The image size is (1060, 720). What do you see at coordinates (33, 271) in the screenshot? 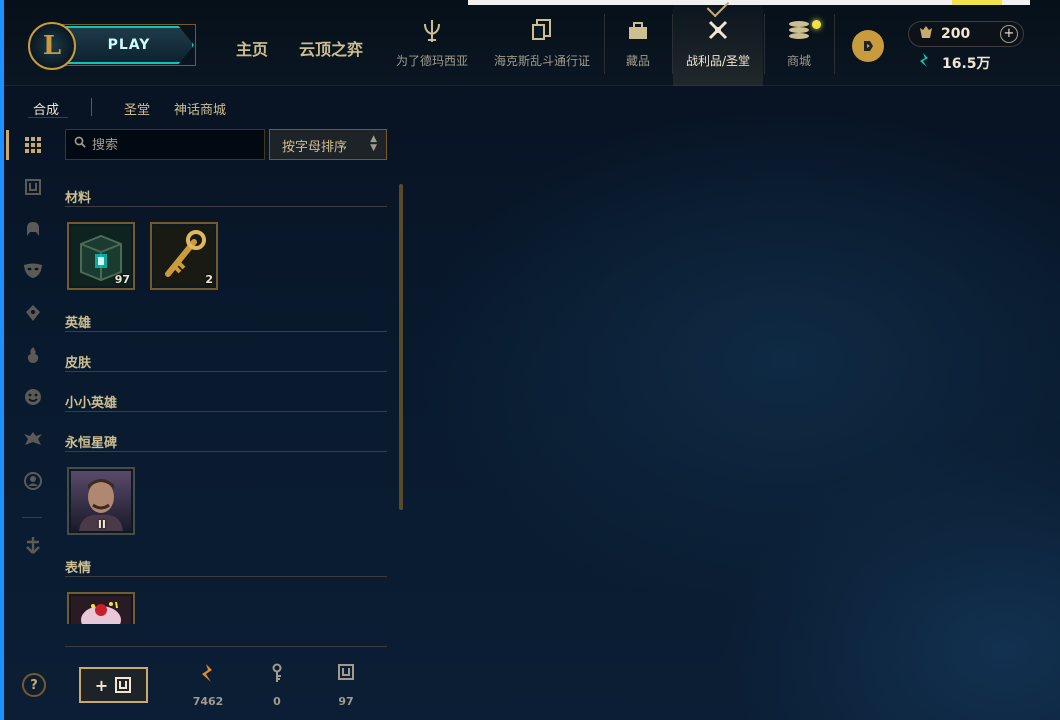
I see `filter-skins-icon` at bounding box center [33, 271].